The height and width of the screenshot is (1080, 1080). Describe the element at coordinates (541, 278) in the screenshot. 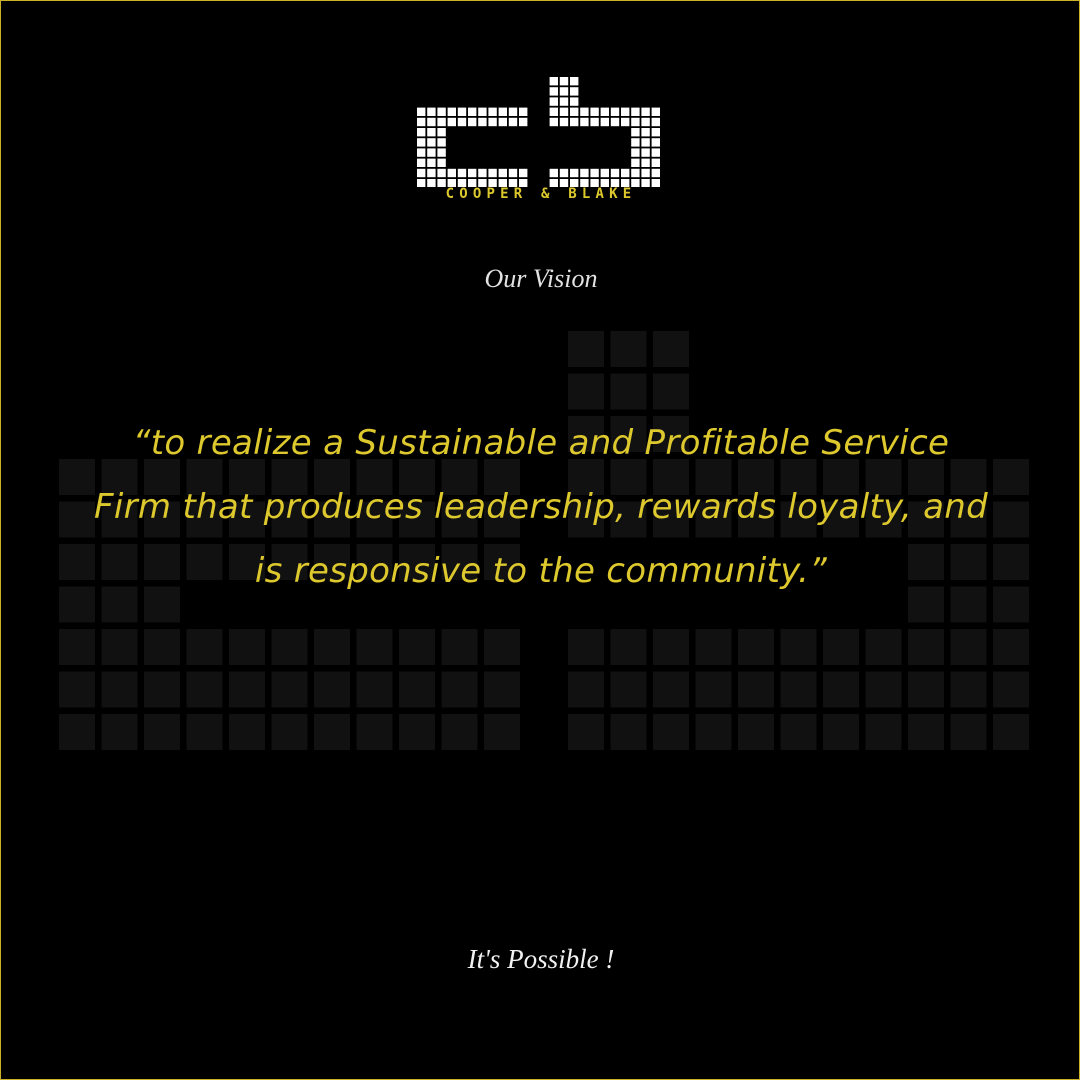

I see `section-heading: Our Vision` at that location.